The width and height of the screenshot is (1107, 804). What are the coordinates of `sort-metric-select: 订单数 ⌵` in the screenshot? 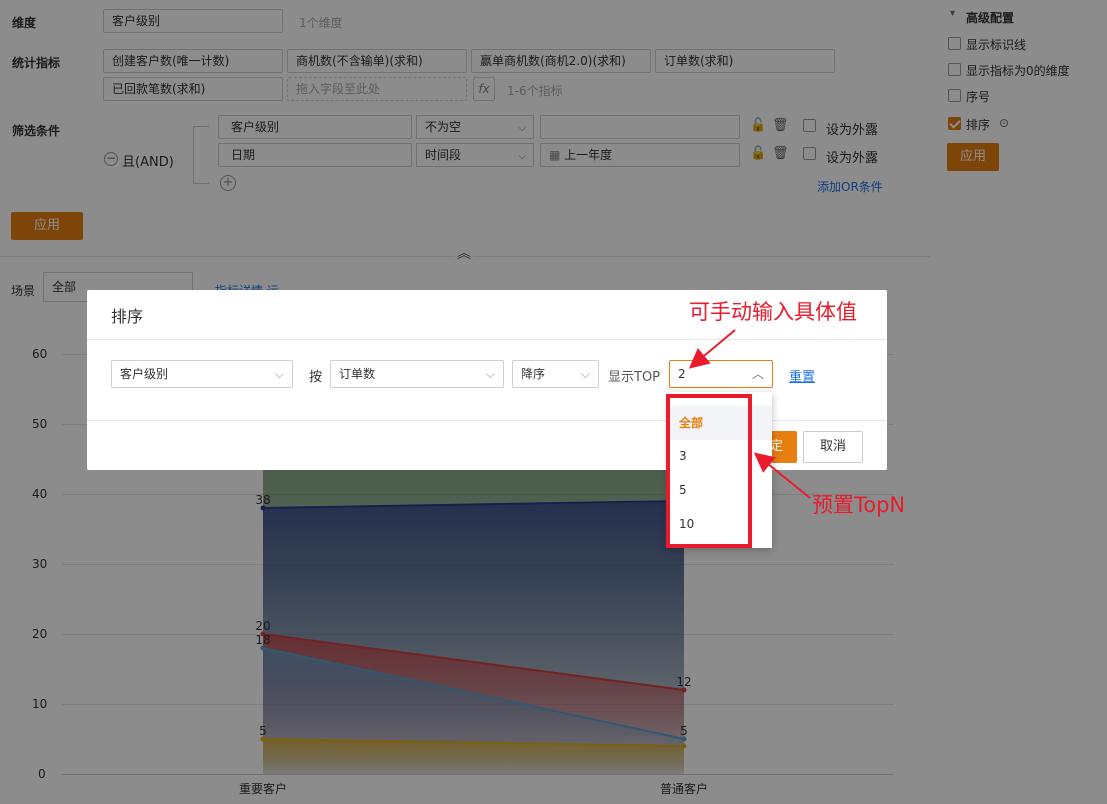 It's located at (417, 374).